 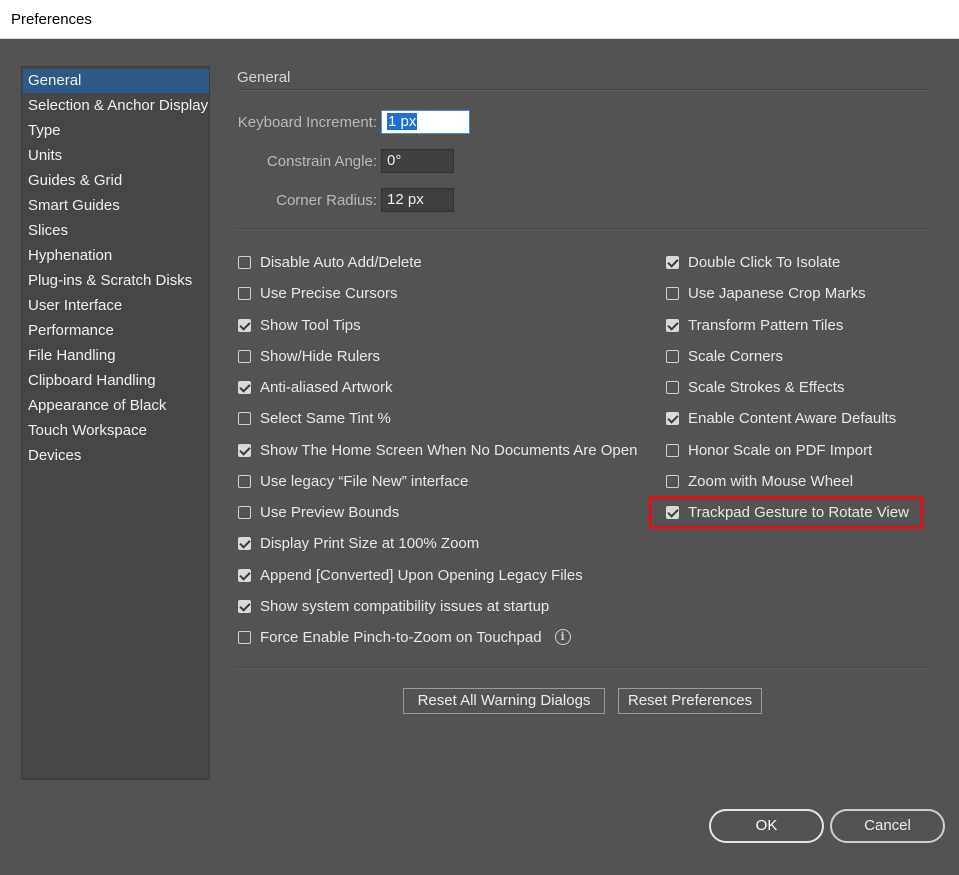 I want to click on section-title: General, so click(x=264, y=77).